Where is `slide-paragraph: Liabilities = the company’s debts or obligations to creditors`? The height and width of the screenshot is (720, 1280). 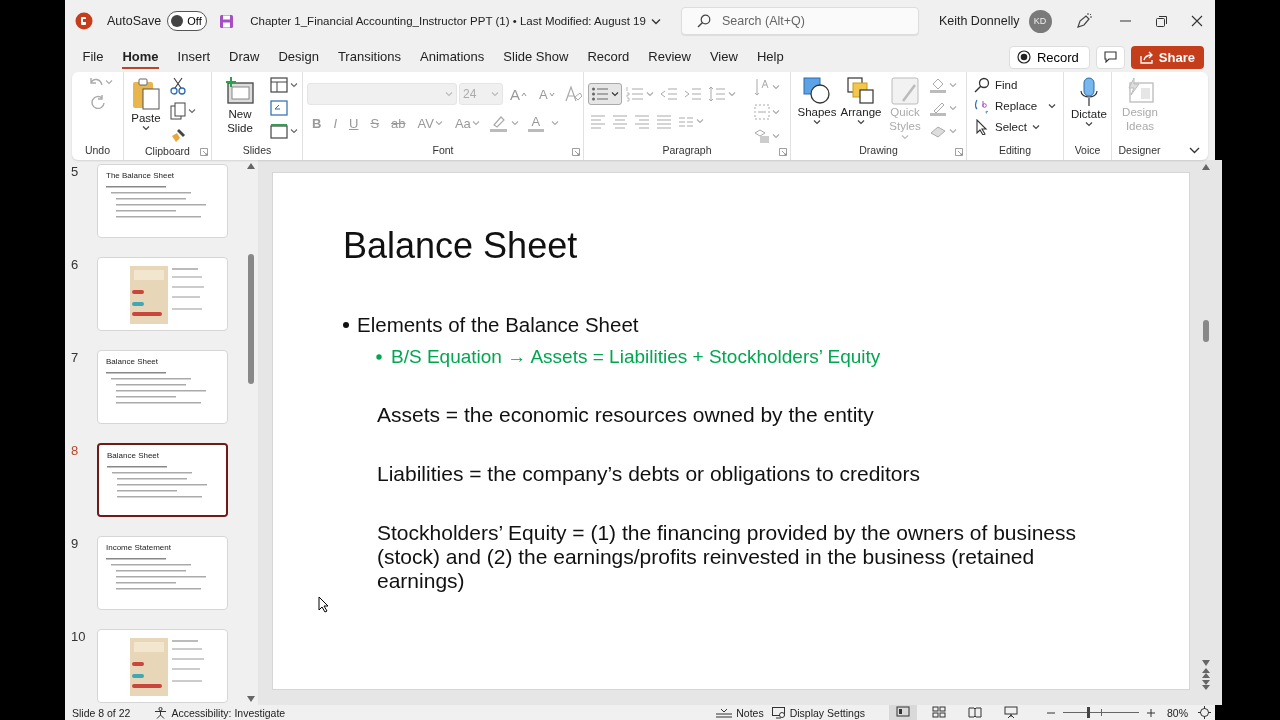 slide-paragraph: Liabilities = the company’s debts or obligations to creditors is located at coordinates (649, 474).